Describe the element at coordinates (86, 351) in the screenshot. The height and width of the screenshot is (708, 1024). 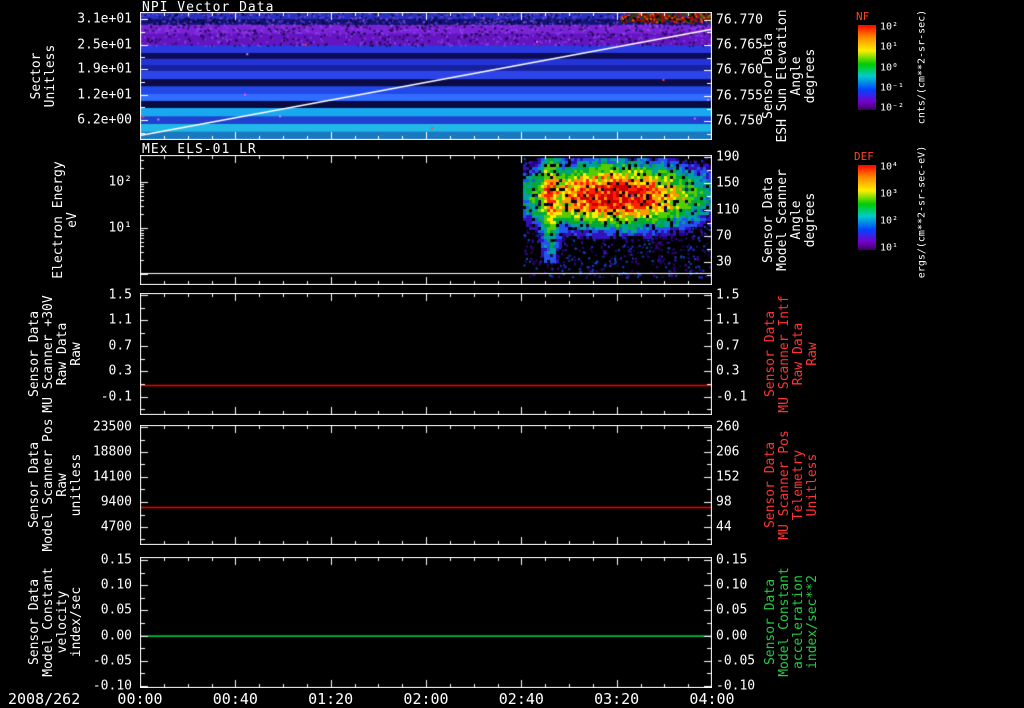
I see `y-ticks-left-mu-scanner-30v: 1.5 1.1 0.7 0.3 -0.1` at that location.